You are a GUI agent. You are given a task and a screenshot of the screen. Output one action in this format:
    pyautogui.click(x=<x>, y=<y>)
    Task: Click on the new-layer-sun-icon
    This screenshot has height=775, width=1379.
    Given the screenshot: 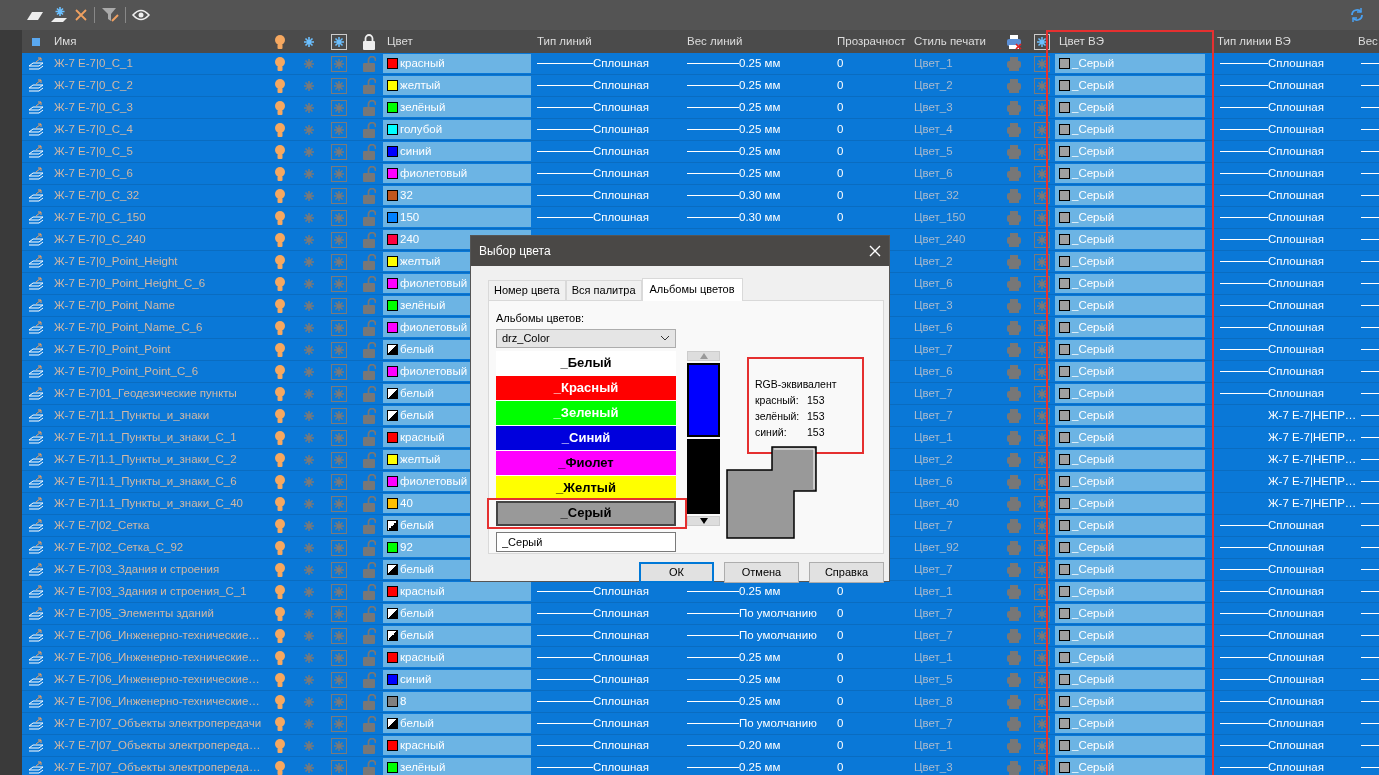 What is the action you would take?
    pyautogui.click(x=59, y=15)
    